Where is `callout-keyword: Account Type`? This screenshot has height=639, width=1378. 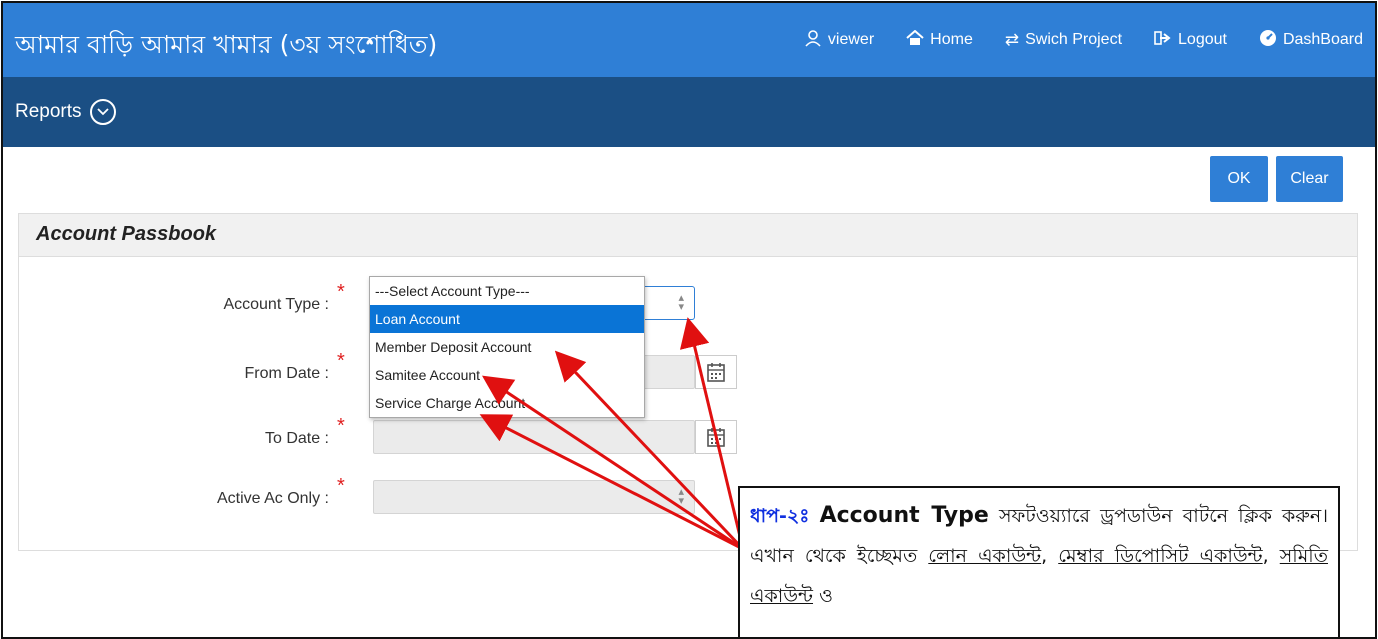 callout-keyword: Account Type is located at coordinates (904, 515).